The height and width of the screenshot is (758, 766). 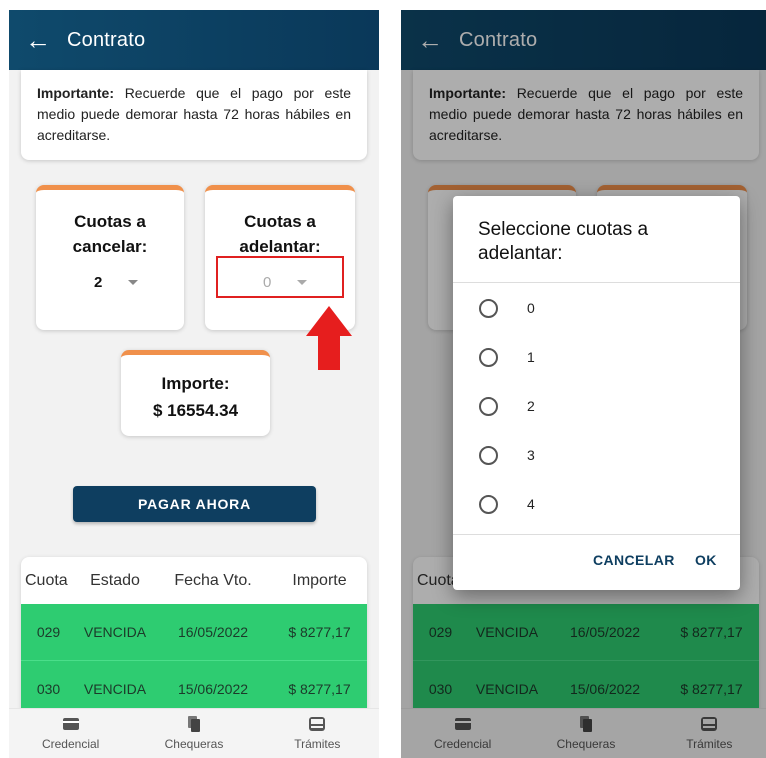 I want to click on cell-fecha: 16/05/2022, so click(x=213, y=632).